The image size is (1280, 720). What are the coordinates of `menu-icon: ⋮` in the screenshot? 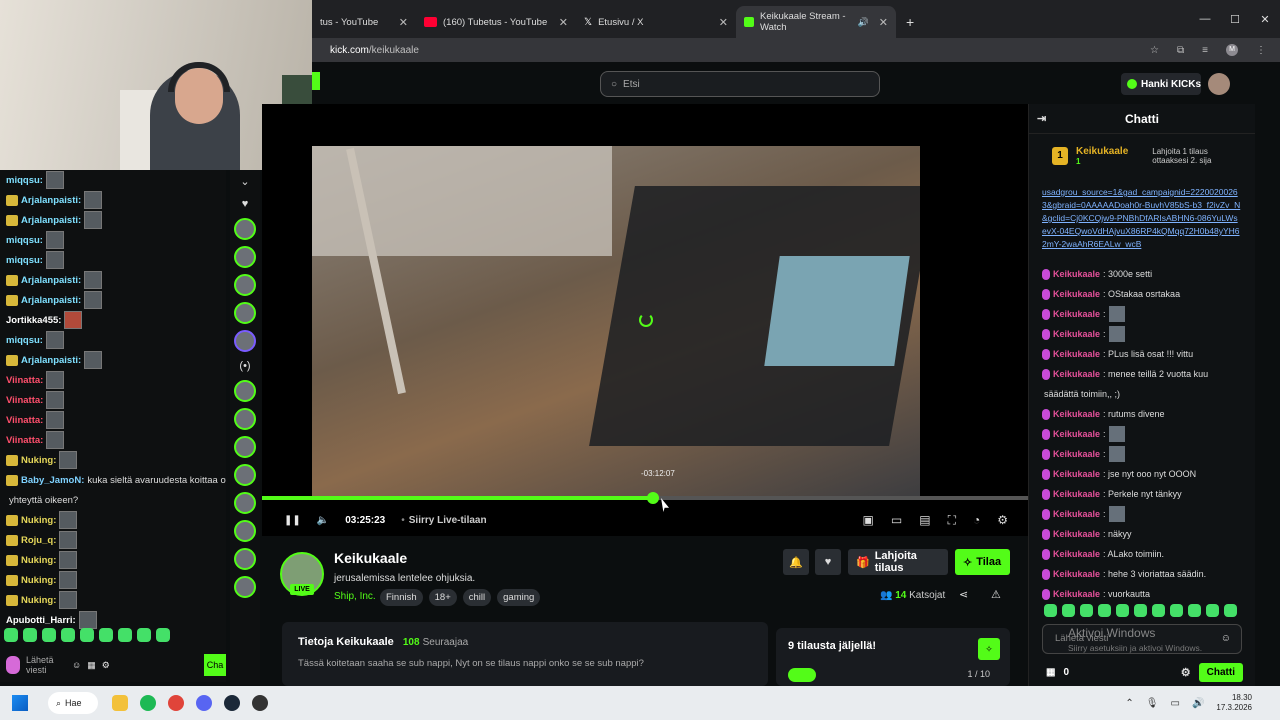 It's located at (1261, 50).